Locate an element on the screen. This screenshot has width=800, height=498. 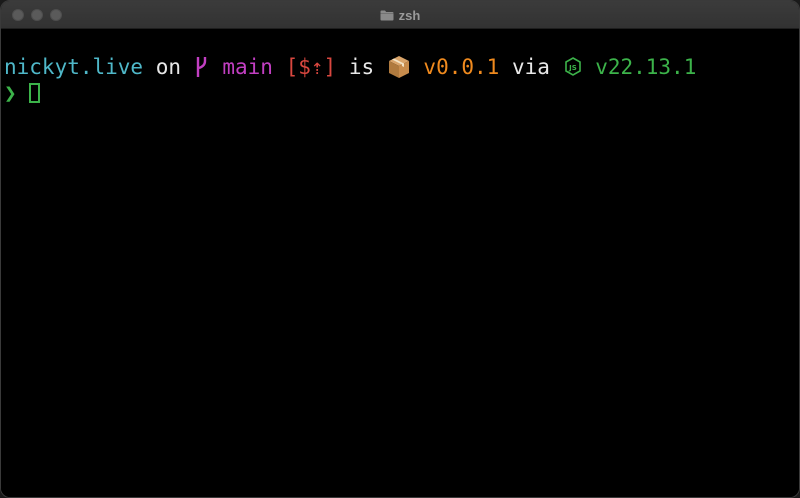
folder-icon is located at coordinates (387, 15).